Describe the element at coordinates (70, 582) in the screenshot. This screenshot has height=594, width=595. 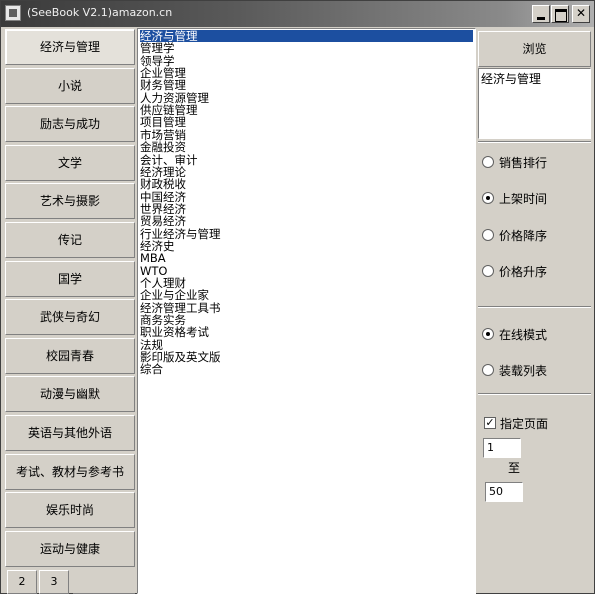
I see `page-tabs: 2 3` at that location.